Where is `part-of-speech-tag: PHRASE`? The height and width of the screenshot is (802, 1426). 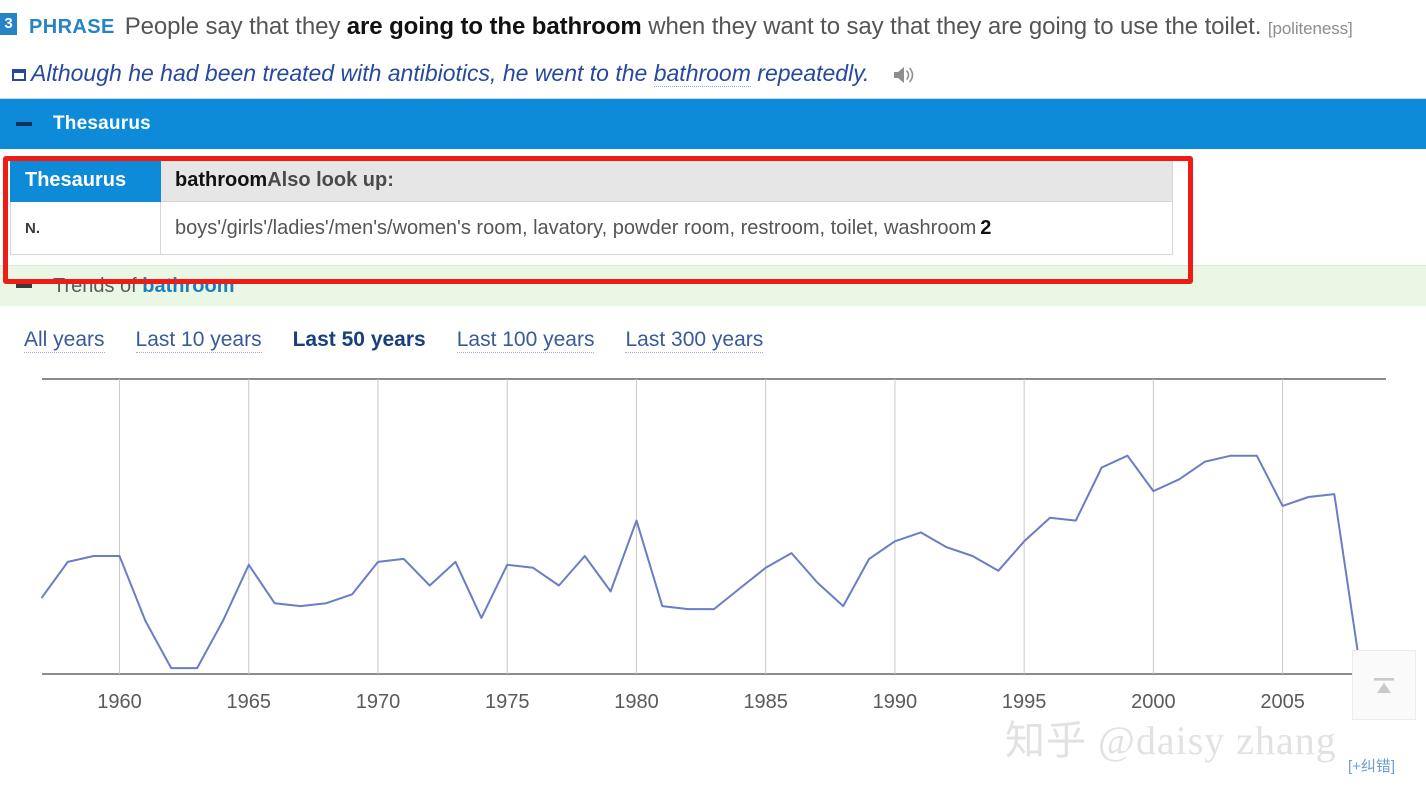
part-of-speech-tag: PHRASE is located at coordinates (72, 27).